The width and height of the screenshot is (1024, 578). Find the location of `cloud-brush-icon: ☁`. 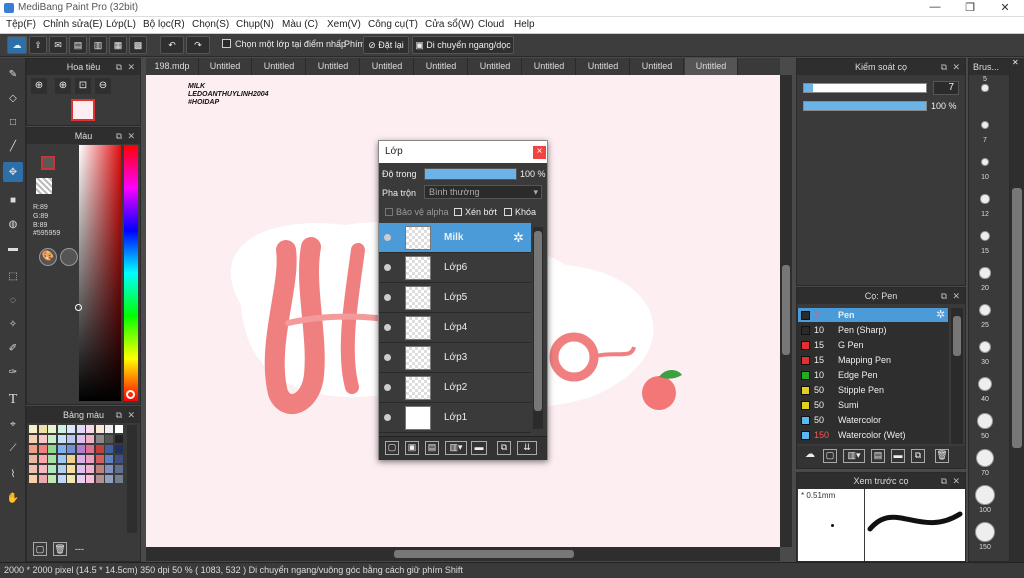

cloud-brush-icon: ☁ is located at coordinates (810, 456).